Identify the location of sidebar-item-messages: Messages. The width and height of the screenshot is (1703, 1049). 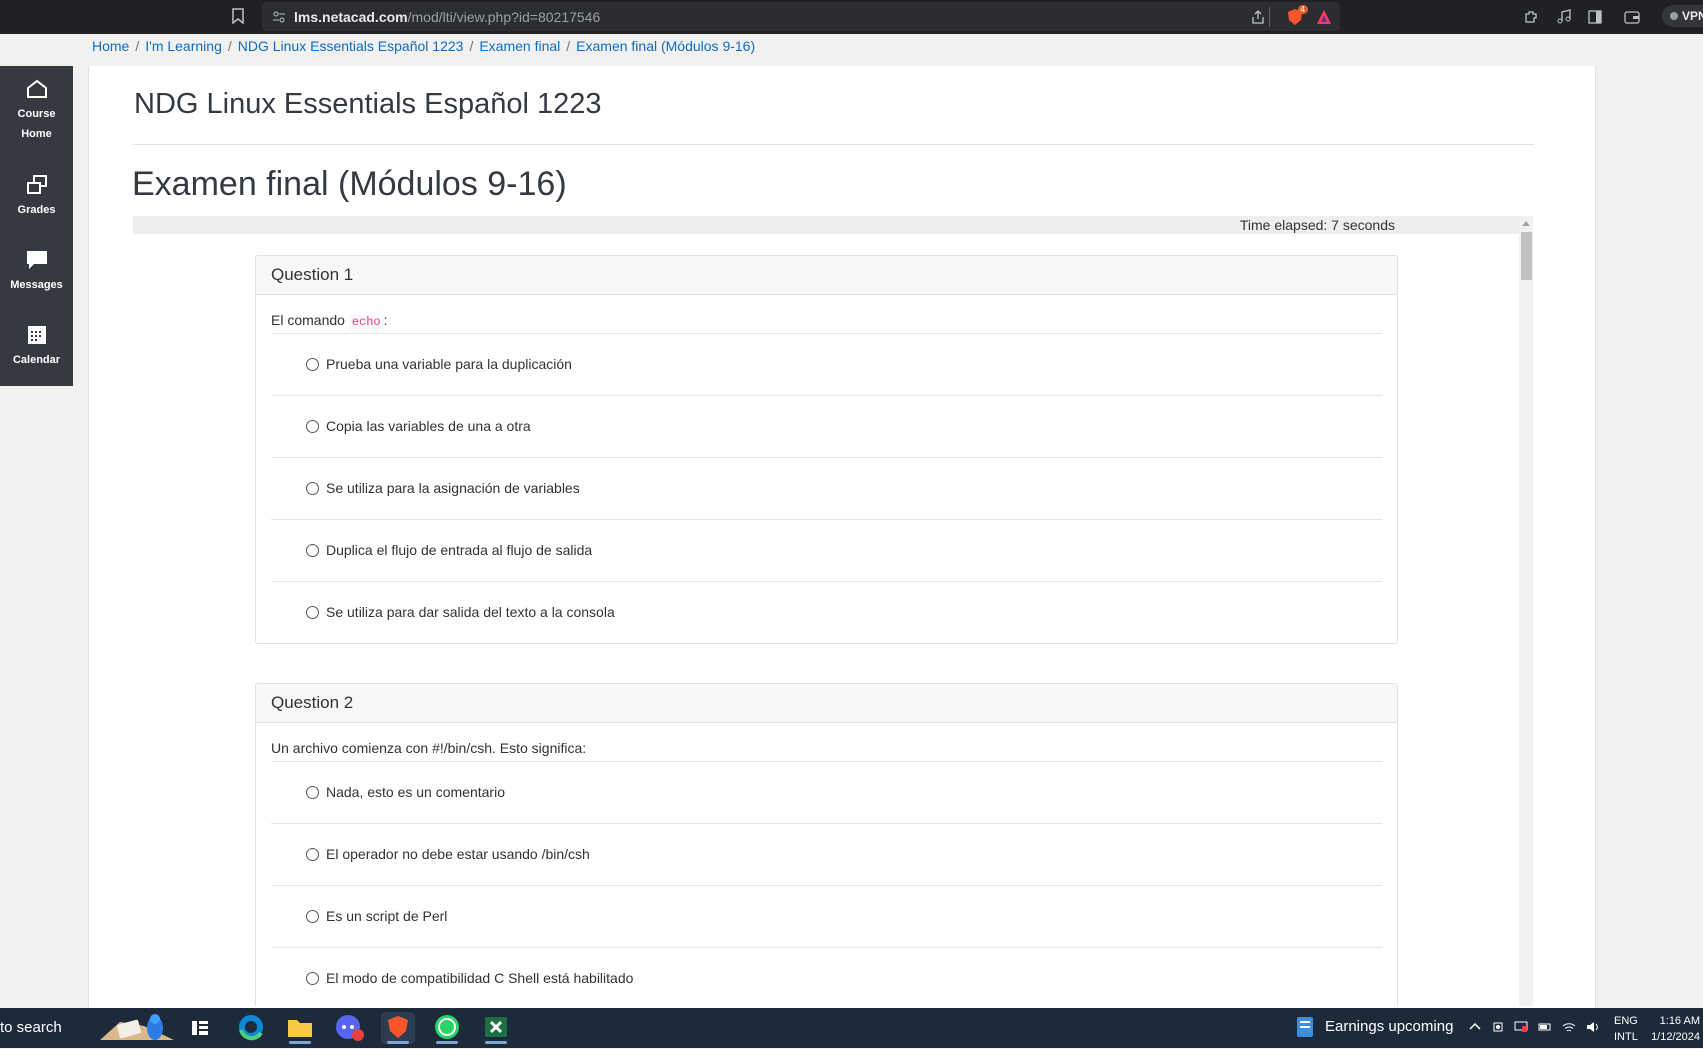
(36, 272).